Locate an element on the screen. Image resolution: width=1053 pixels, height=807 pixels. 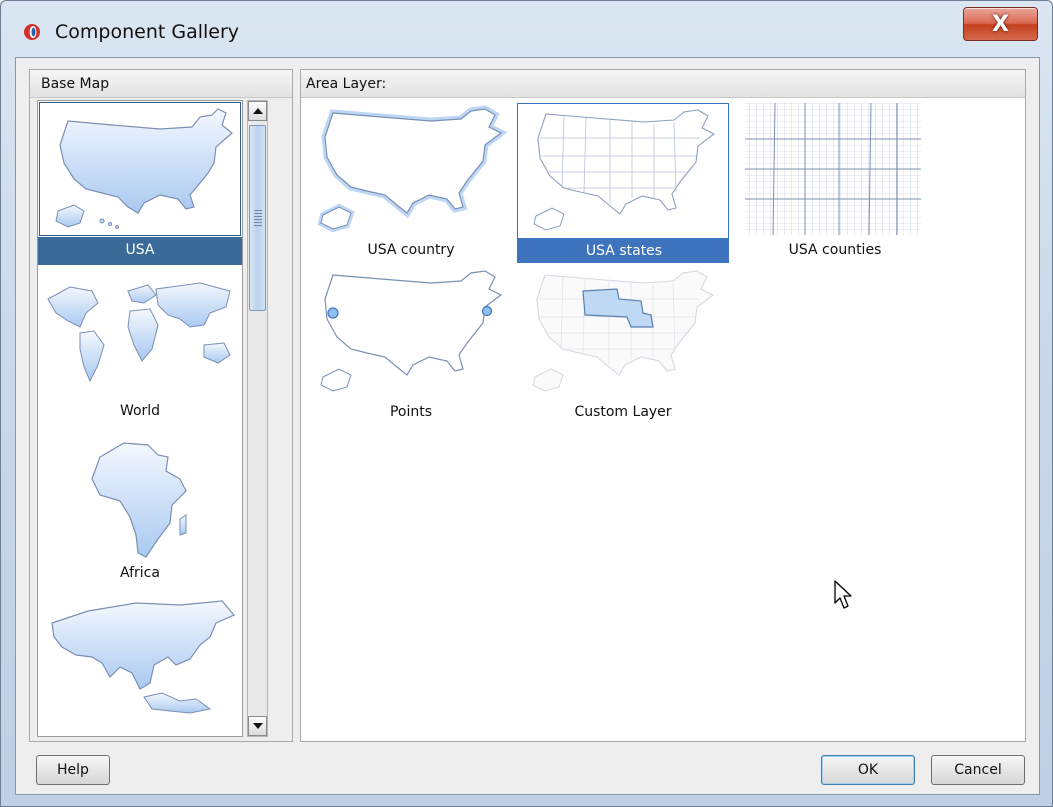
usa-country-outline-icon is located at coordinates (412, 169).